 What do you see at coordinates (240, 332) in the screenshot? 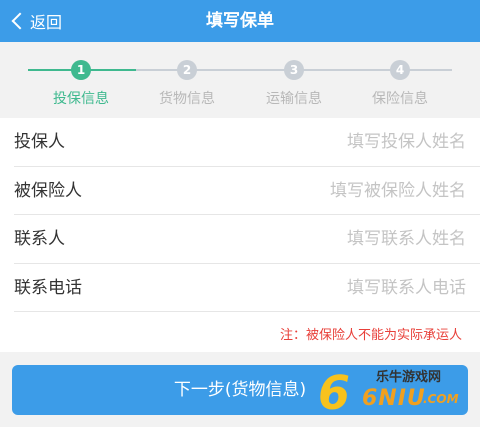
I see `note-row: 注：被保险人不能为实际承运人` at bounding box center [240, 332].